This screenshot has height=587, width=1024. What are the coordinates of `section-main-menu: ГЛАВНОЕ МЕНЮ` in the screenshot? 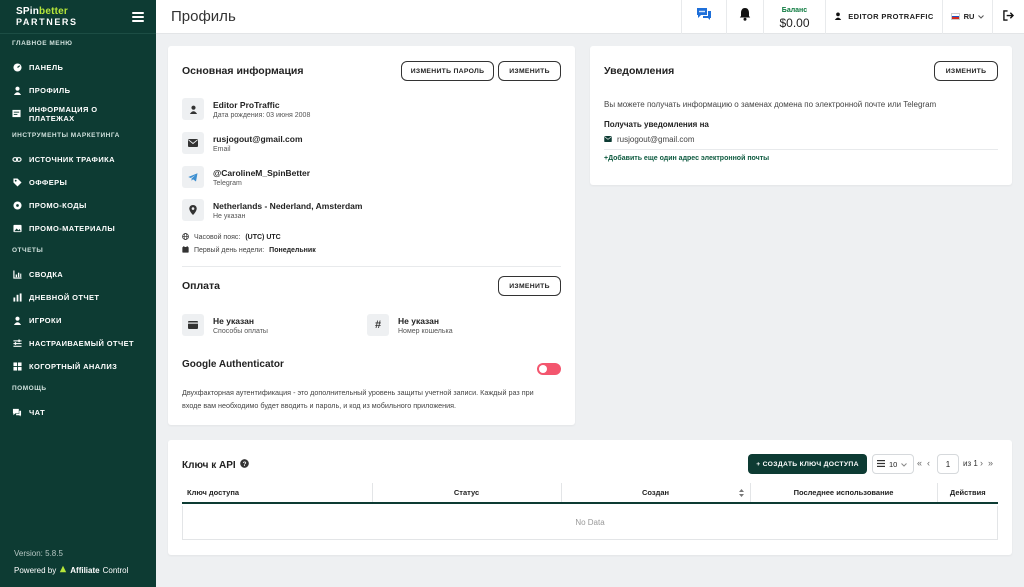 It's located at (42, 43).